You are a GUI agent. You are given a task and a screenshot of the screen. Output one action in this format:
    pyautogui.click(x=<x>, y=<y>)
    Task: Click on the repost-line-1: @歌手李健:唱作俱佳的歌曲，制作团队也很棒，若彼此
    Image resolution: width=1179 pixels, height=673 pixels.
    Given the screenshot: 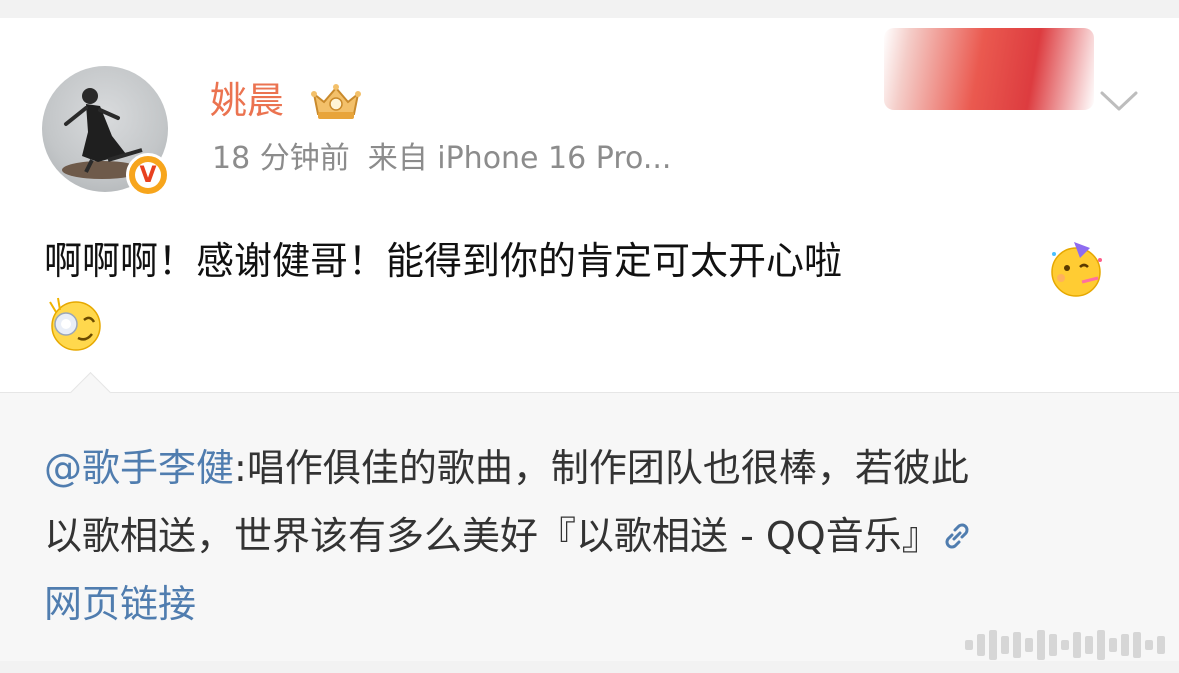 What is the action you would take?
    pyautogui.click(x=594, y=468)
    